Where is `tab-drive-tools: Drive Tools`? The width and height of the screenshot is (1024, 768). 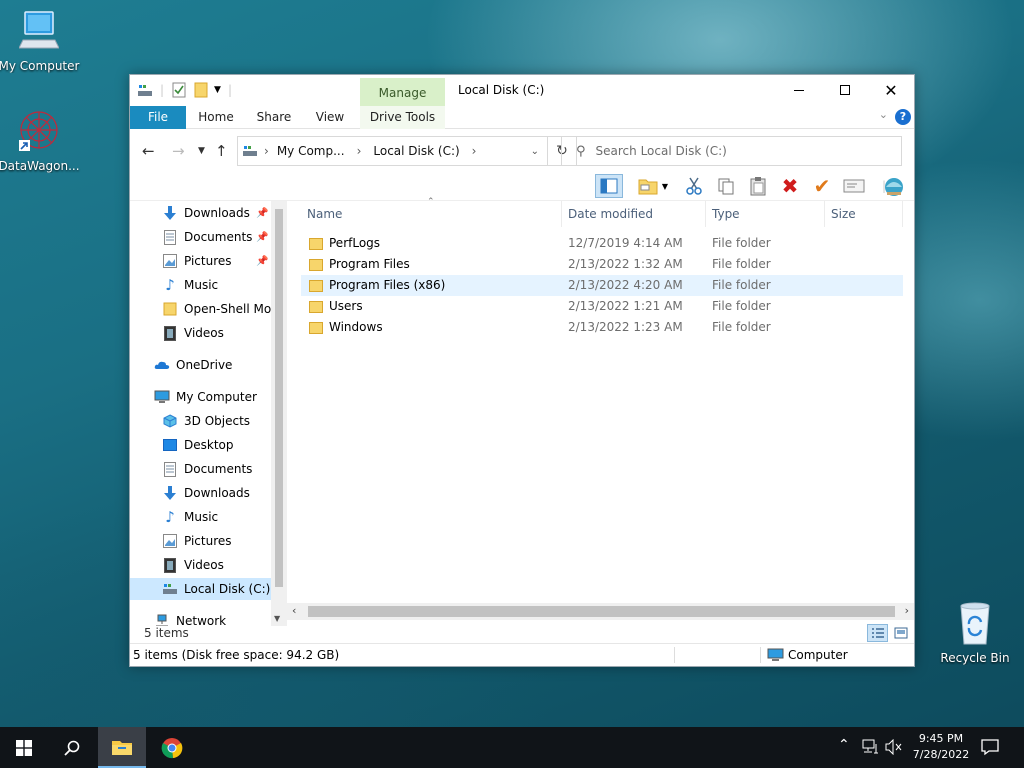 tab-drive-tools: Drive Tools is located at coordinates (402, 117).